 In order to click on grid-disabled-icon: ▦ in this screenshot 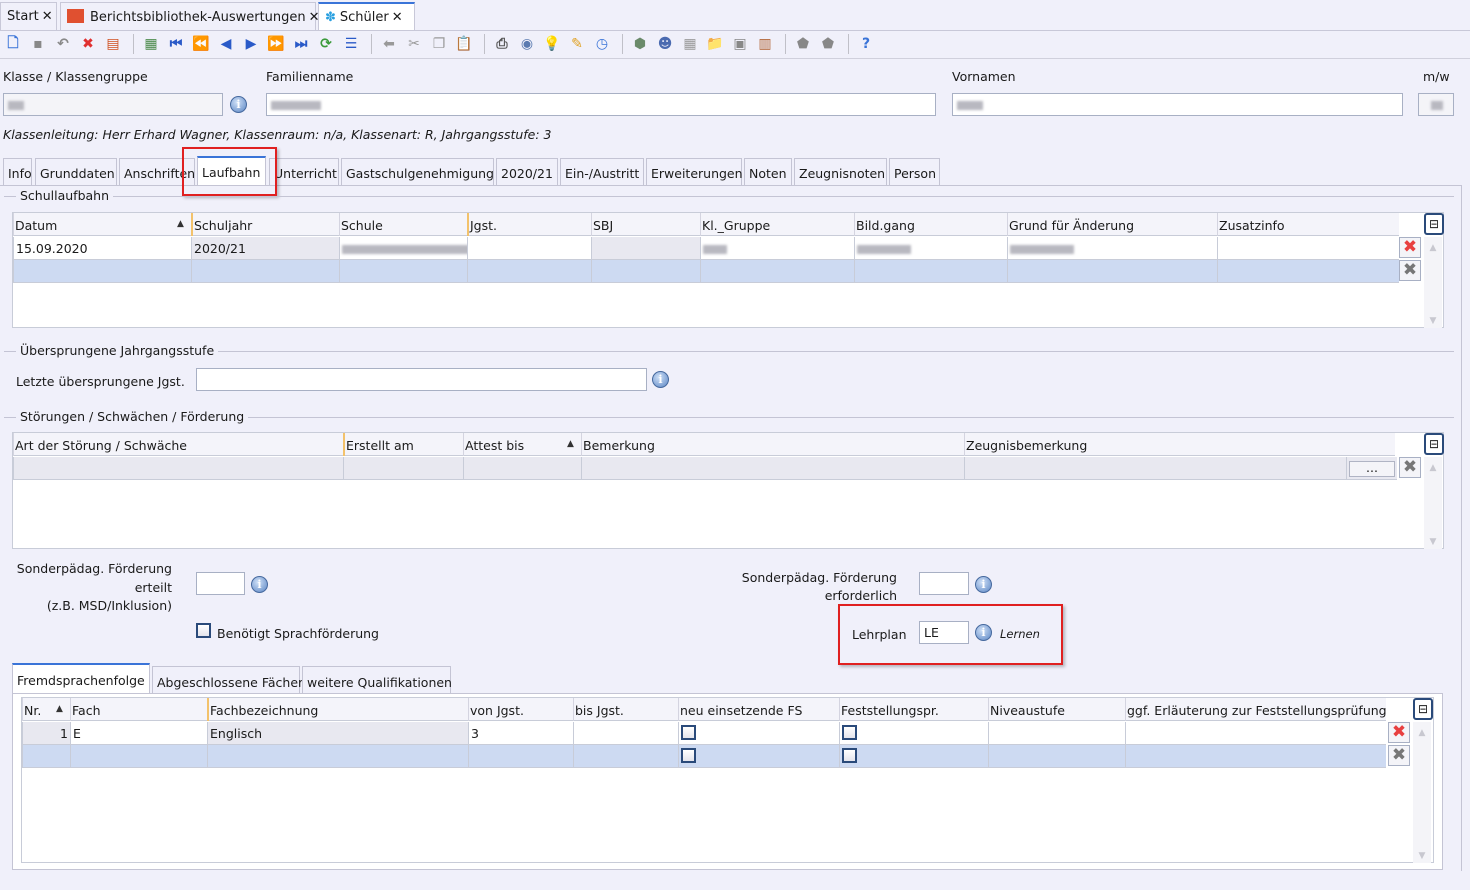, I will do `click(690, 44)`.